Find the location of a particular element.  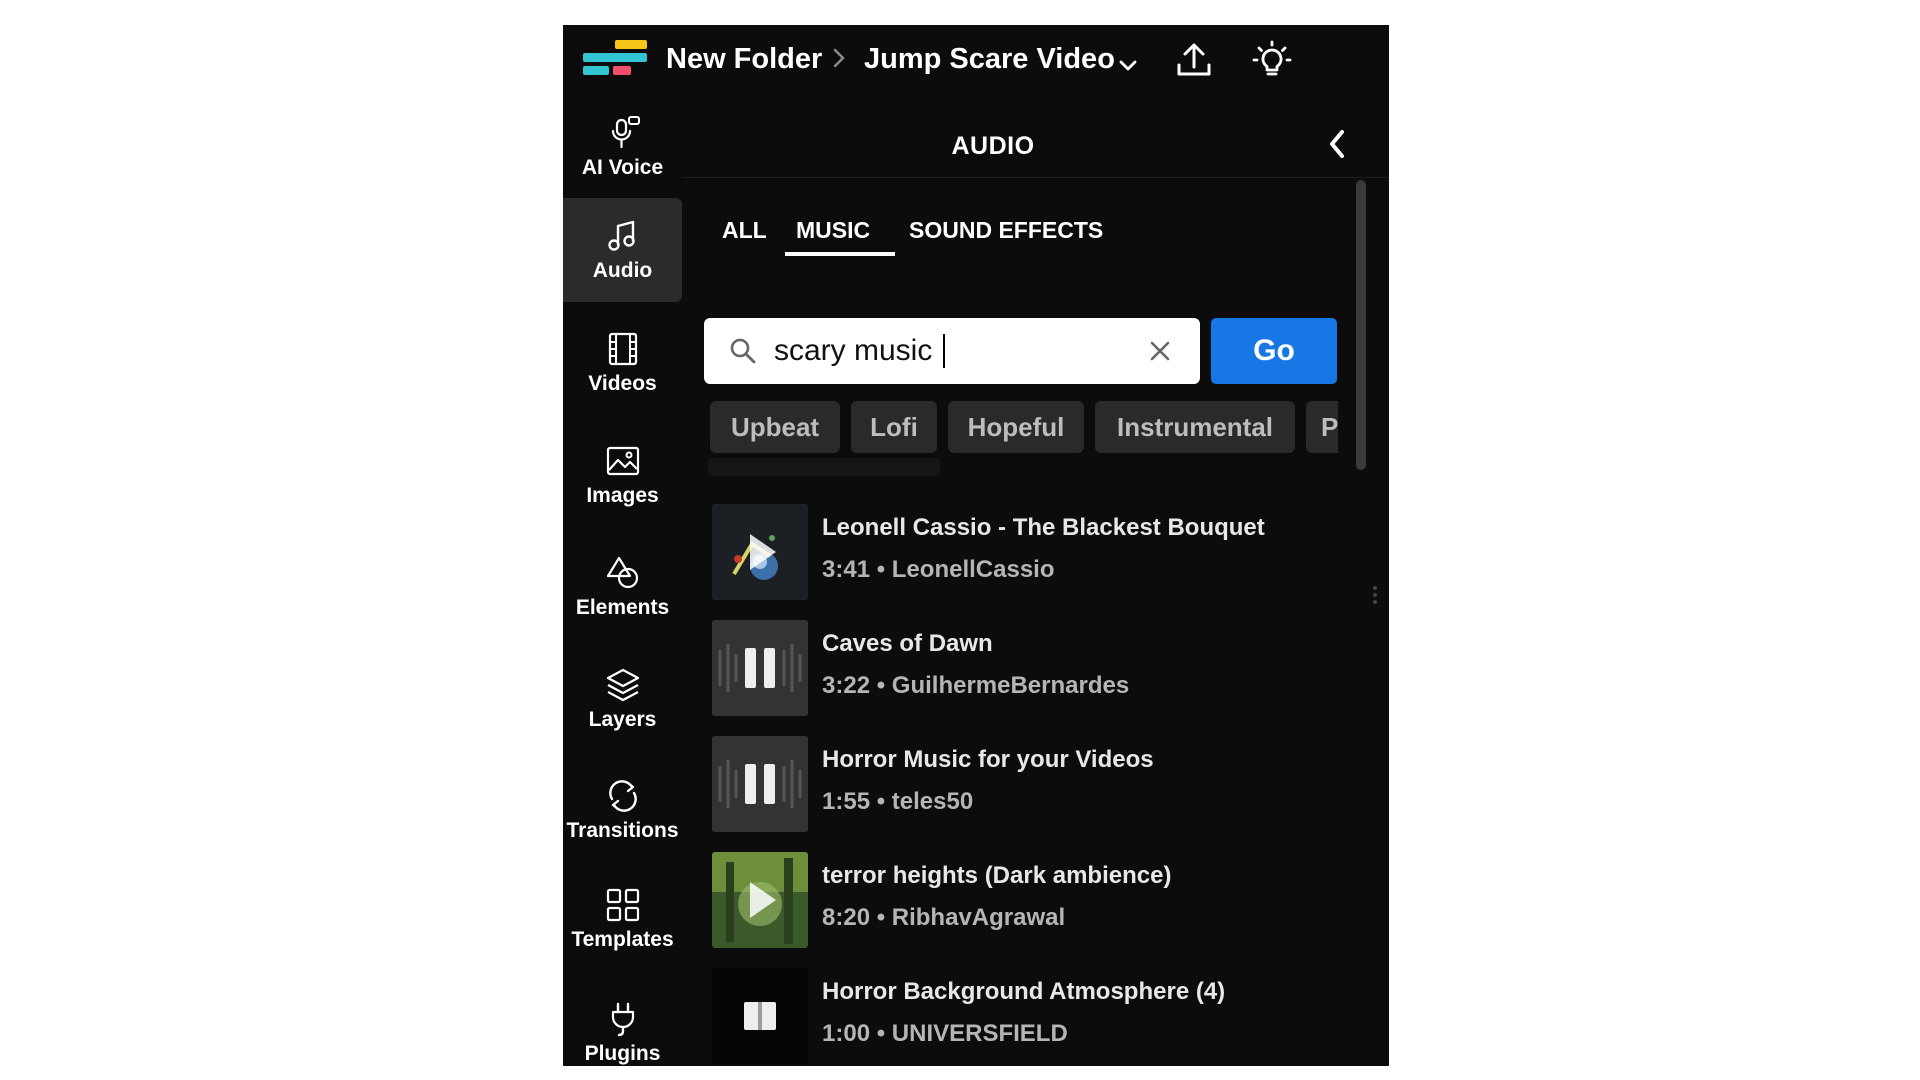

film-icon is located at coordinates (622, 349).